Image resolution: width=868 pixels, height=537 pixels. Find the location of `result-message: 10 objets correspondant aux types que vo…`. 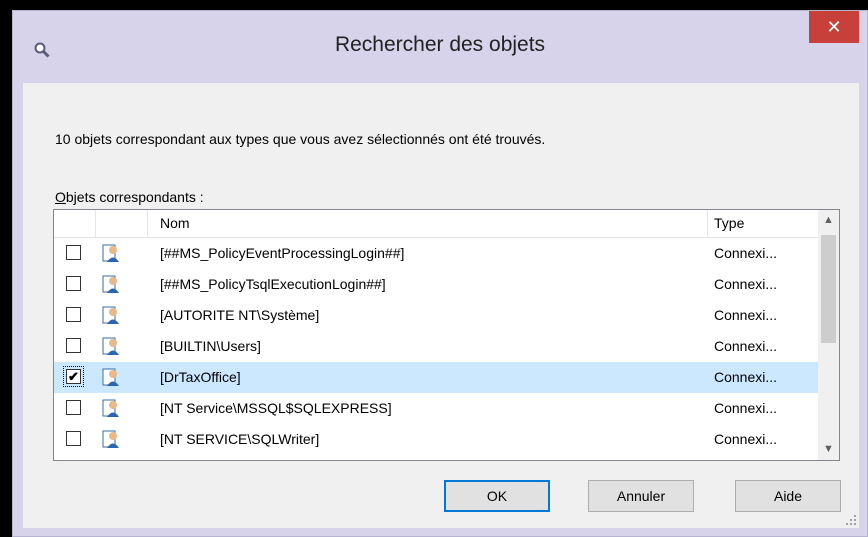

result-message: 10 objets correspondant aux types que vo… is located at coordinates (300, 139).